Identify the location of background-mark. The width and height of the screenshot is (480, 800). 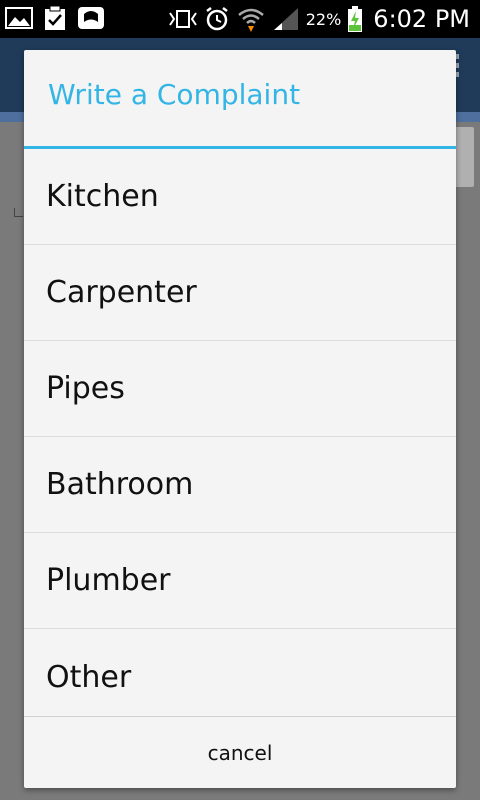
(18, 212).